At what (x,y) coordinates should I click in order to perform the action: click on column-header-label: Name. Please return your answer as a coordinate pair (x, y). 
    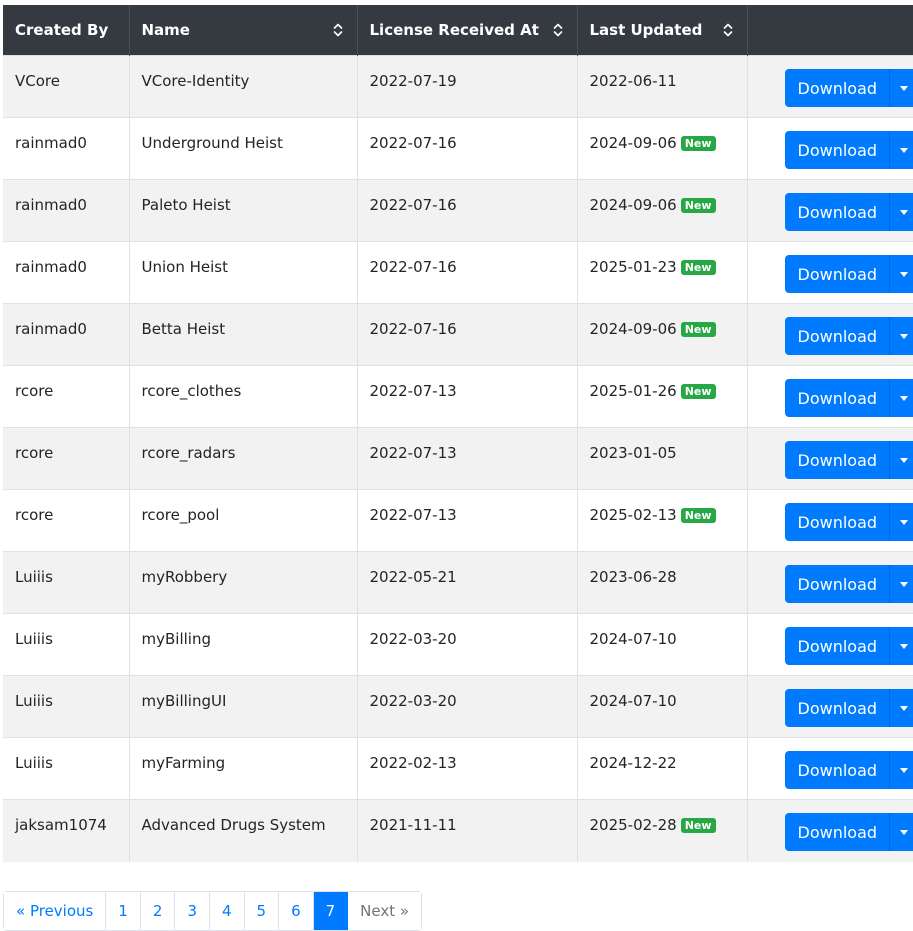
    Looking at the image, I should click on (166, 30).